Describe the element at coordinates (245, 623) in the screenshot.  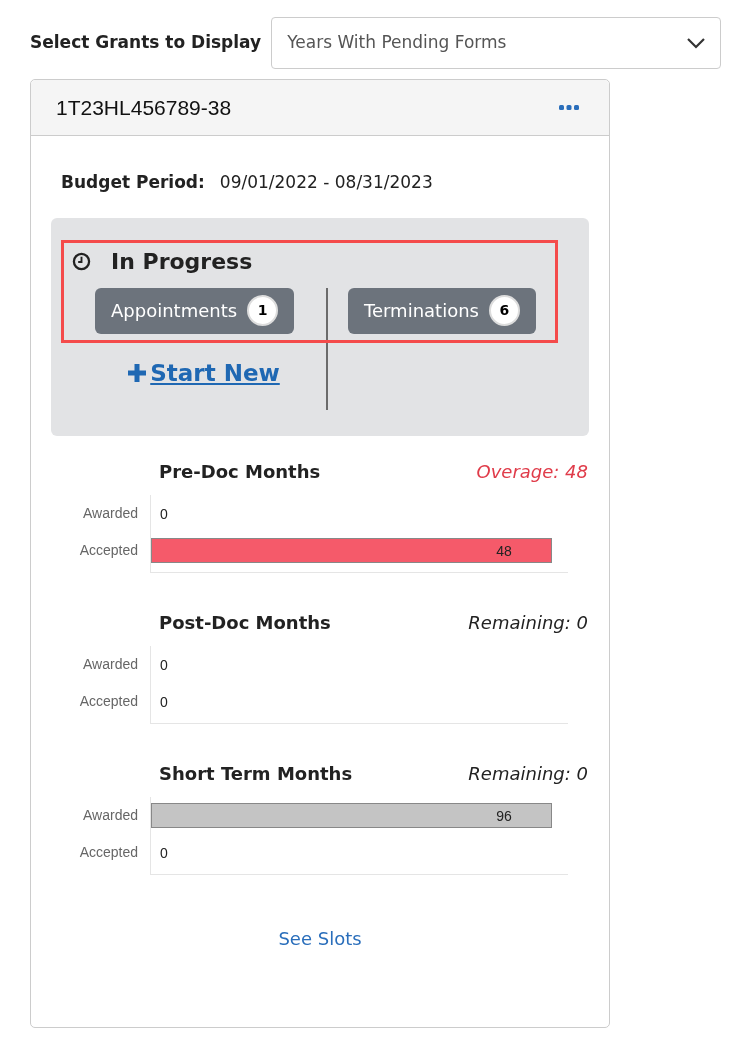
I see `chart-title: Post-Doc Months` at that location.